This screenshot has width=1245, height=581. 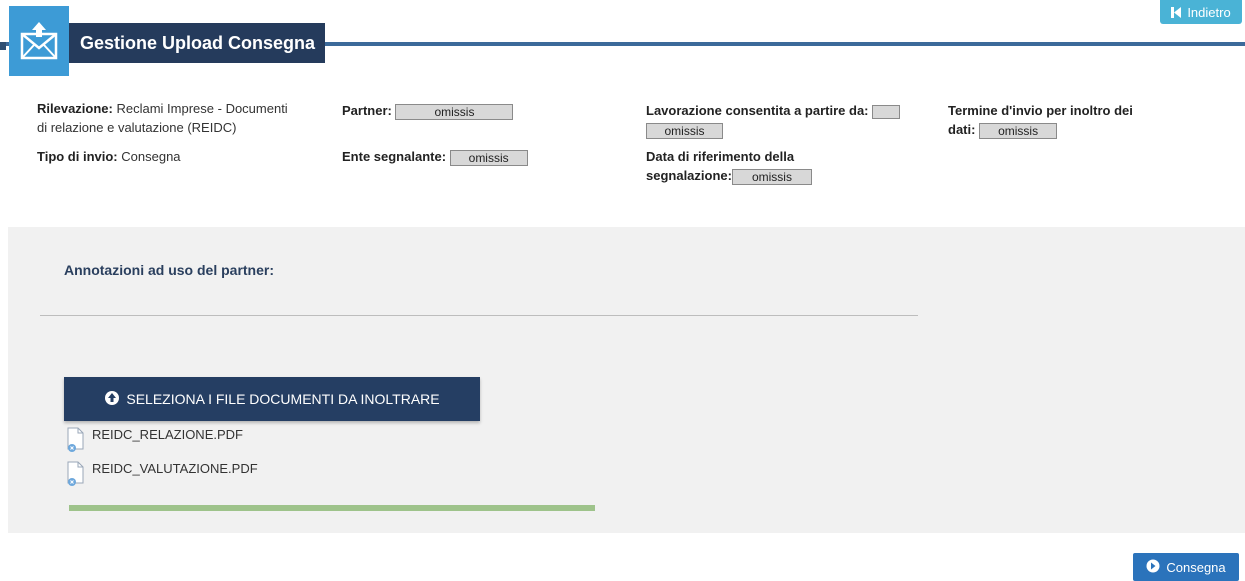 What do you see at coordinates (757, 110) in the screenshot?
I see `lavorazione-label: Lavorazione consentita a partire da:` at bounding box center [757, 110].